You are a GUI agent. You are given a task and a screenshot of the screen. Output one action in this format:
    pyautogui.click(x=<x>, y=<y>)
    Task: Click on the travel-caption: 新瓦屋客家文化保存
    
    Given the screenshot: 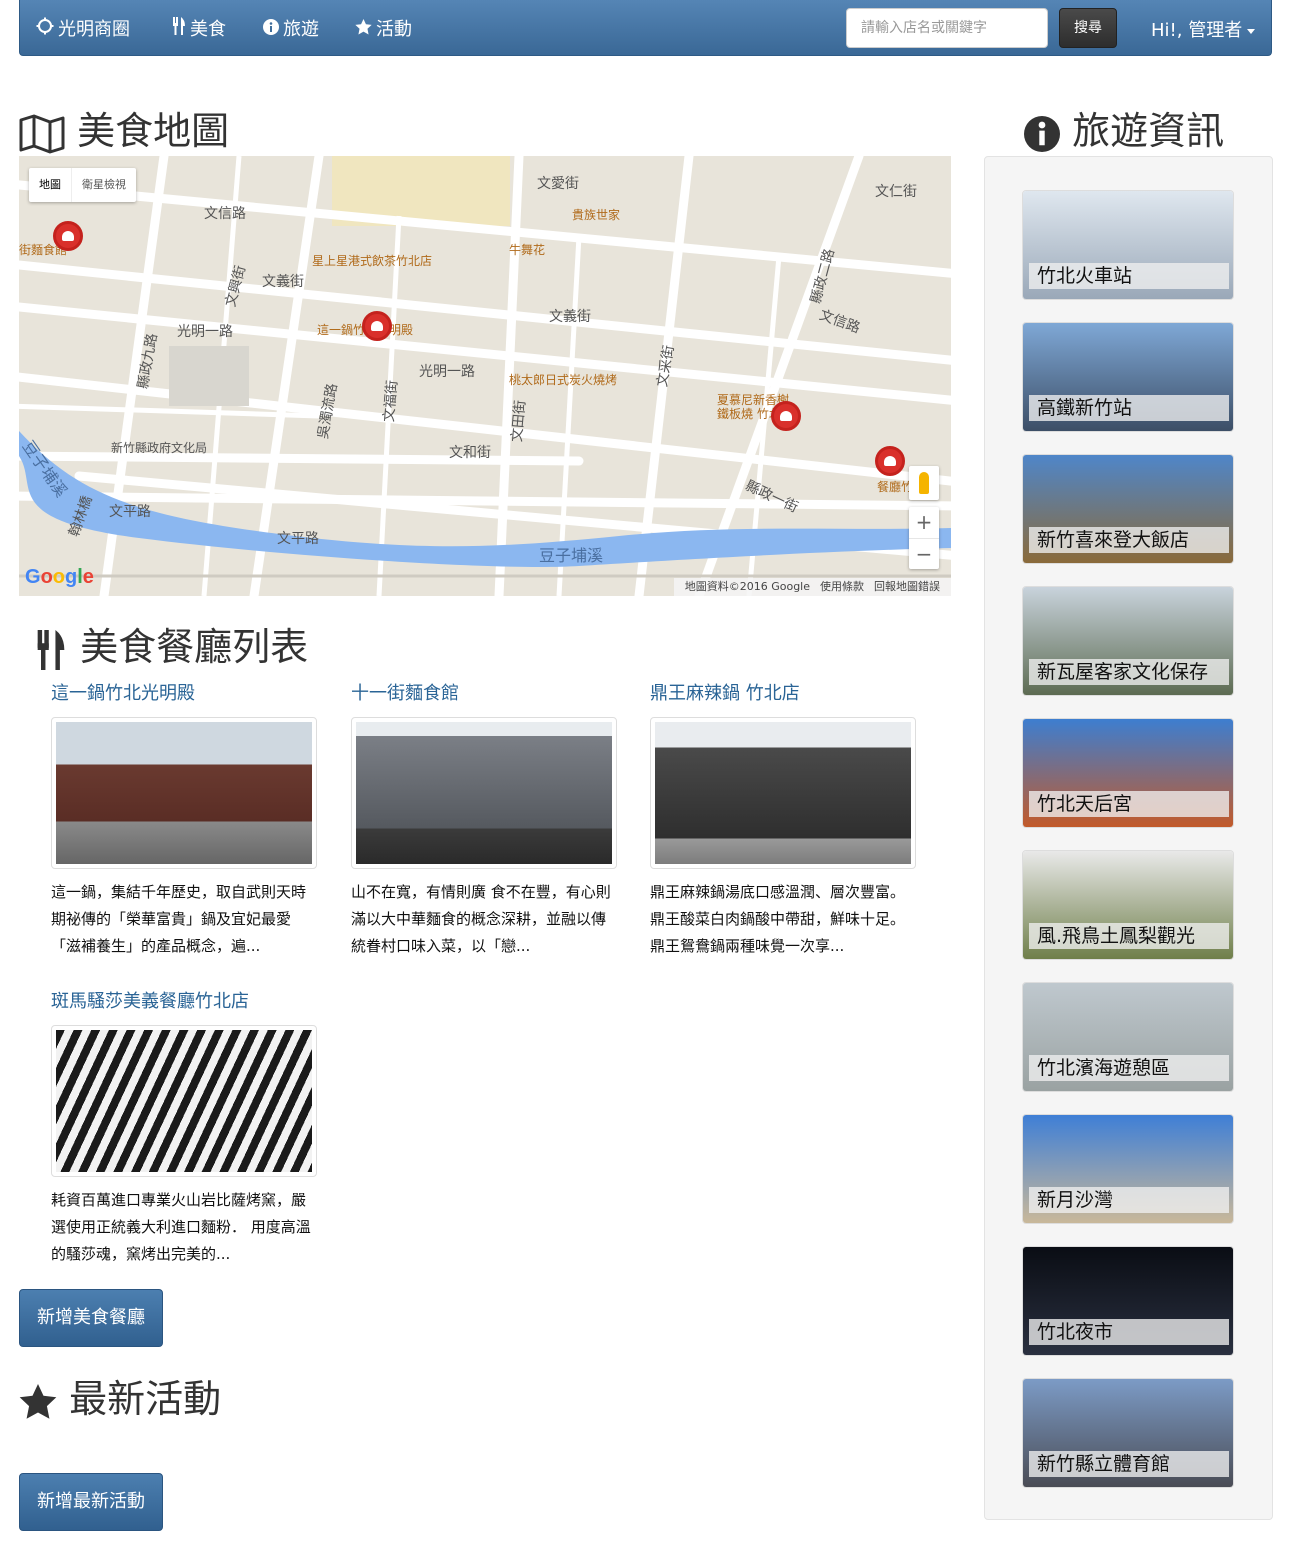 What is the action you would take?
    pyautogui.click(x=1129, y=672)
    